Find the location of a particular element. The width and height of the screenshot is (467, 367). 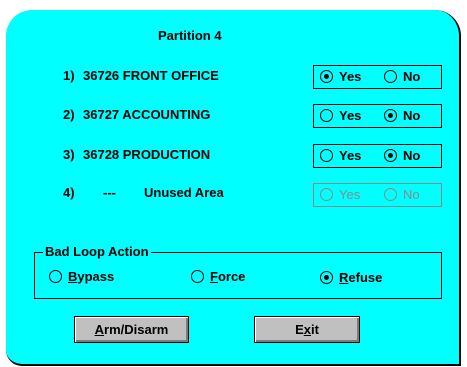

zone-3-no-radio: No is located at coordinates (402, 155).